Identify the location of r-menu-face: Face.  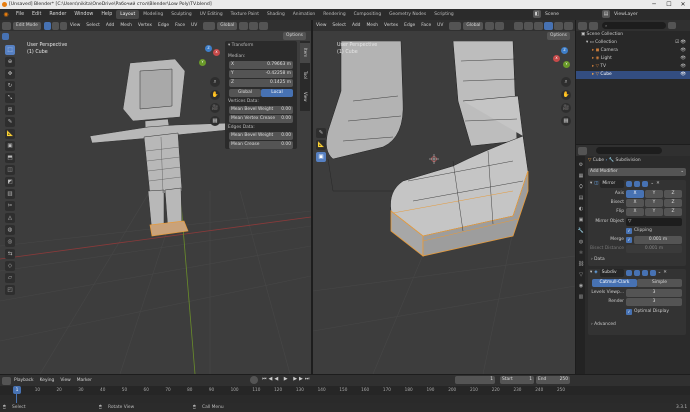
(426, 26).